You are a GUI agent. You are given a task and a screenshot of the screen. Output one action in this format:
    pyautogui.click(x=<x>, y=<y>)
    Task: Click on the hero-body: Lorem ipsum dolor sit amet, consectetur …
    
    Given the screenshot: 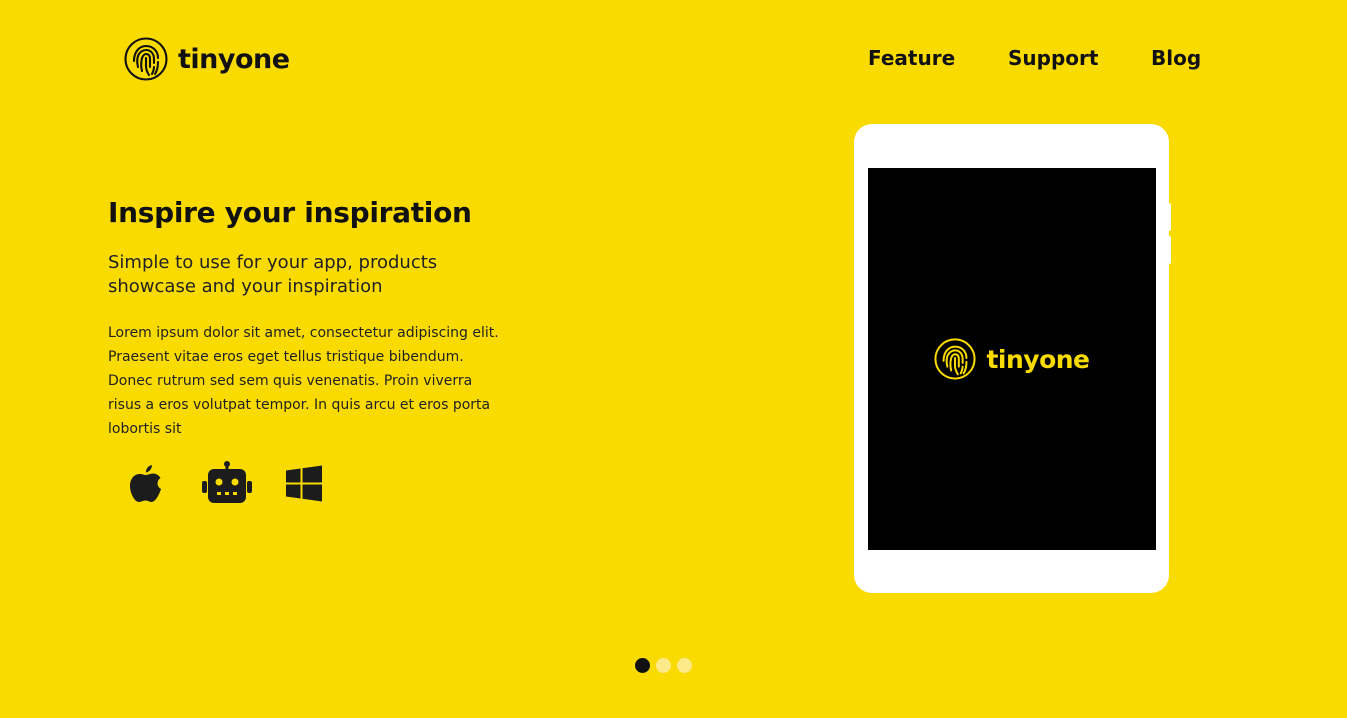 What is the action you would take?
    pyautogui.click(x=303, y=381)
    